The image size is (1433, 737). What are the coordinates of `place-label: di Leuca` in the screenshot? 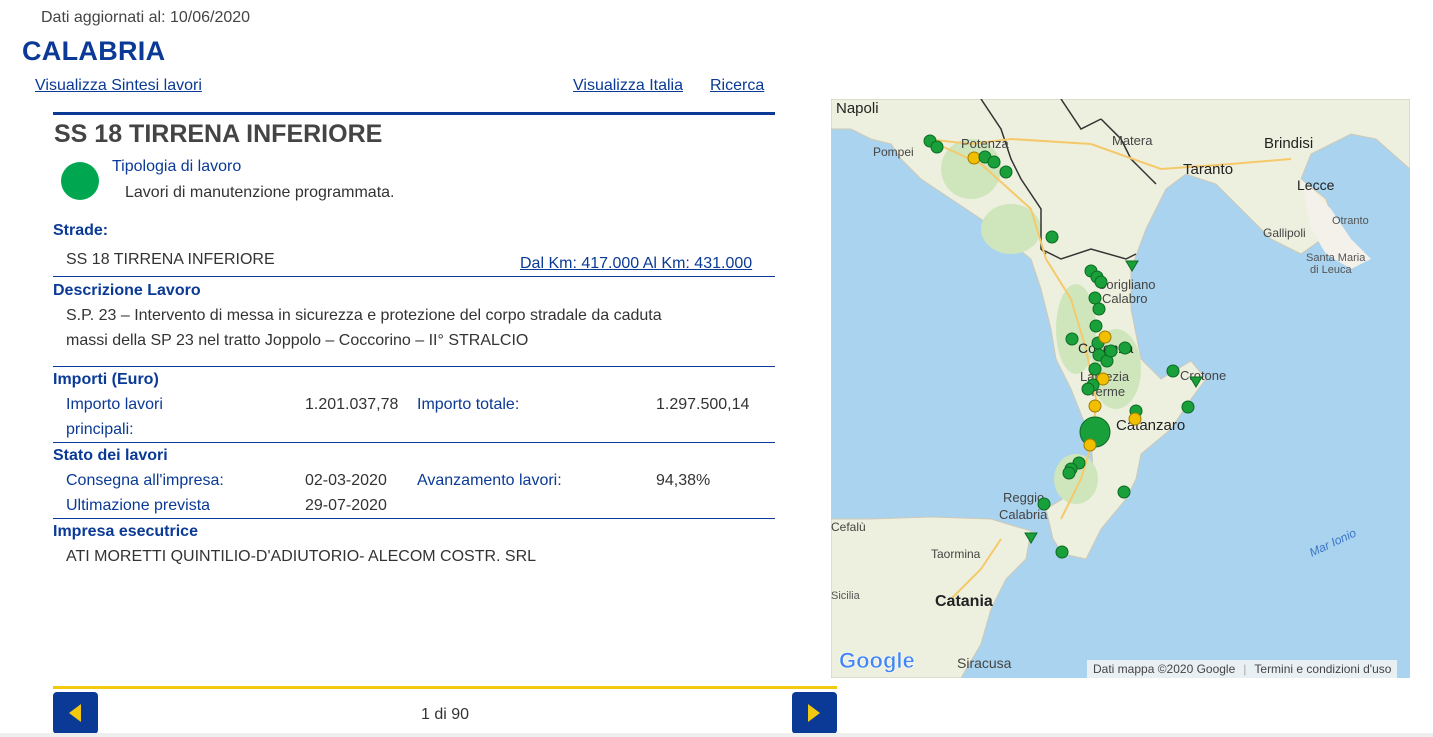 It's located at (1331, 270).